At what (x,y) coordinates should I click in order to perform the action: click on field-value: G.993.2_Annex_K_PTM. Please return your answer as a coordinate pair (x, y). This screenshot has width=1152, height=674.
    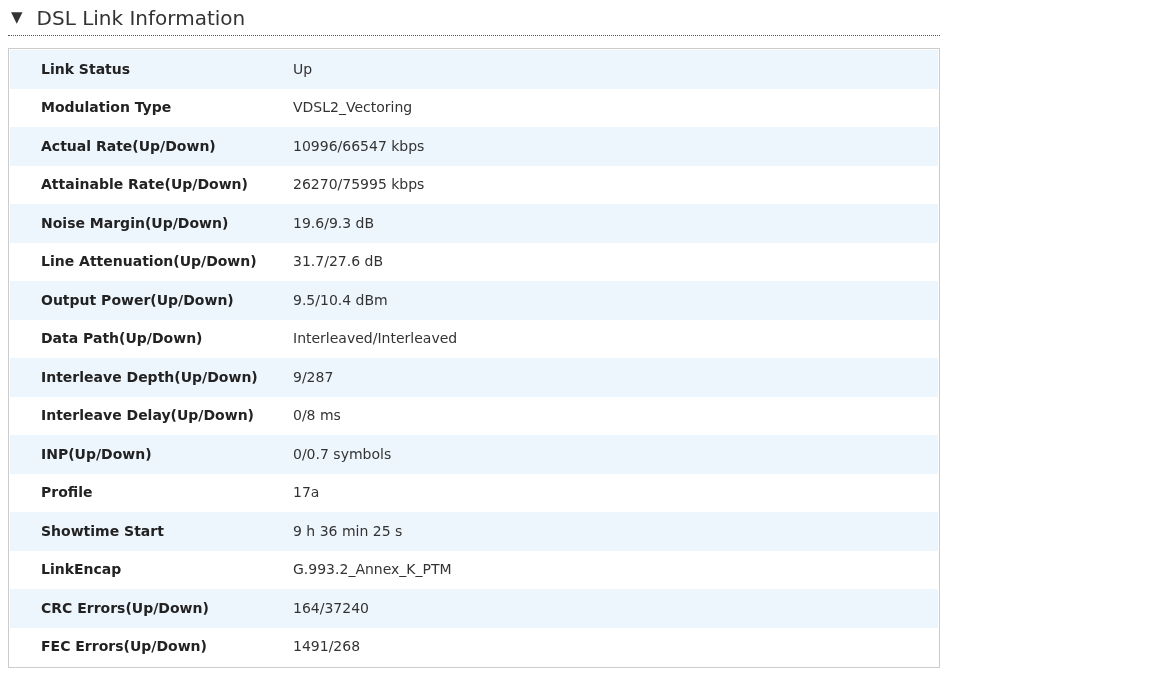
    Looking at the image, I should click on (372, 570).